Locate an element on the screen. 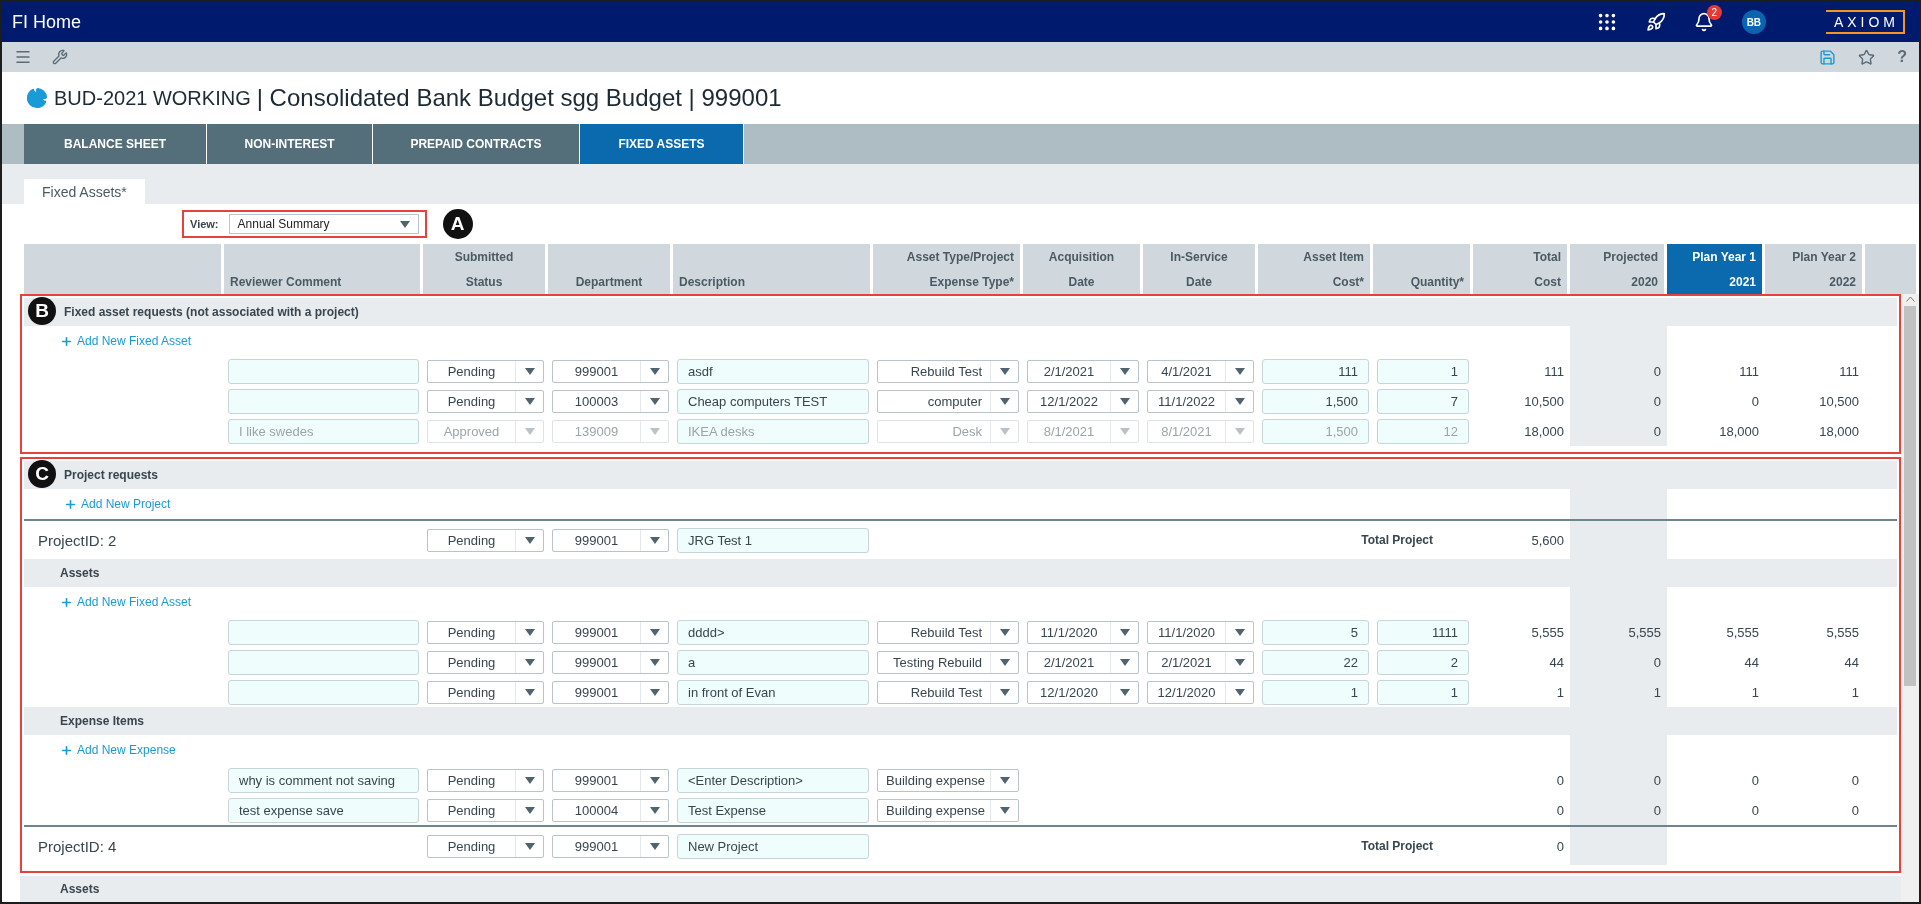 This screenshot has height=904, width=1921. text-field: 22 is located at coordinates (1315, 662).